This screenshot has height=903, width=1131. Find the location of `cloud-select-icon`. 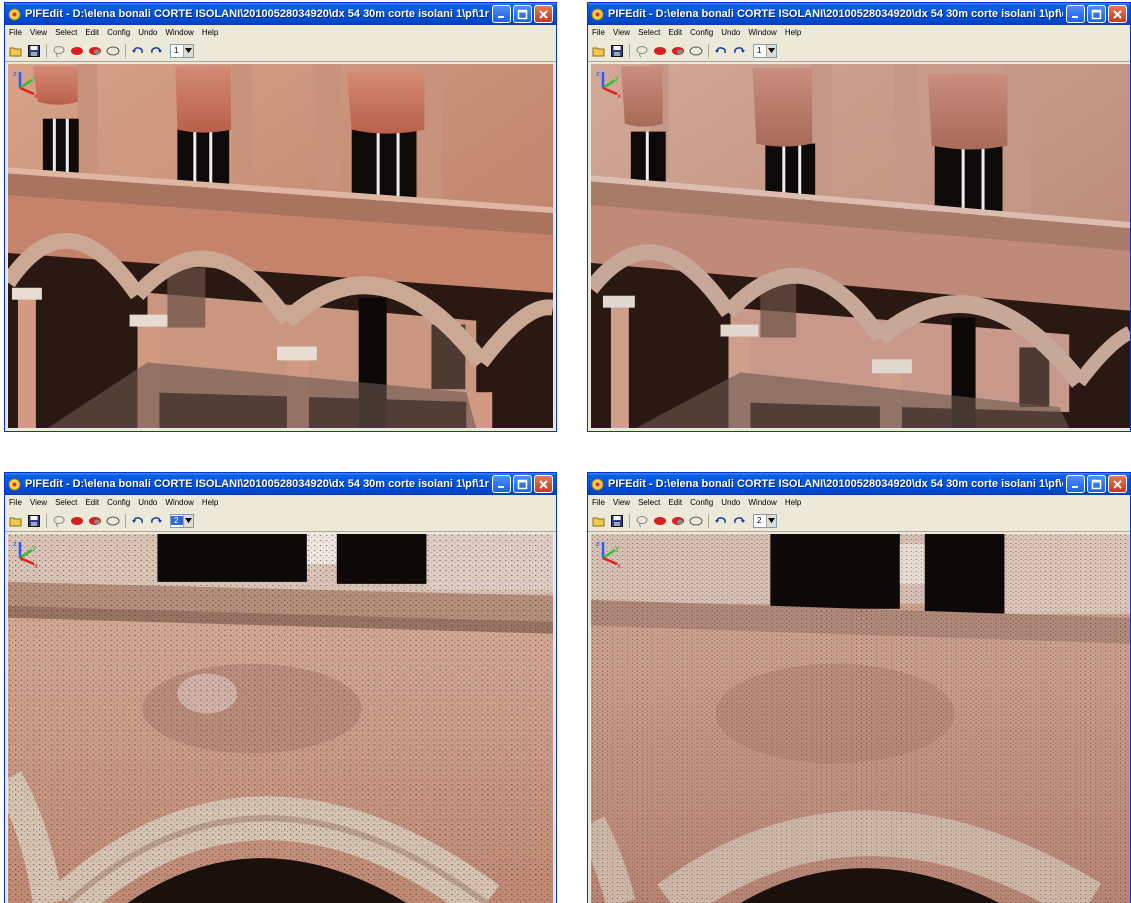

cloud-select-icon is located at coordinates (113, 50).